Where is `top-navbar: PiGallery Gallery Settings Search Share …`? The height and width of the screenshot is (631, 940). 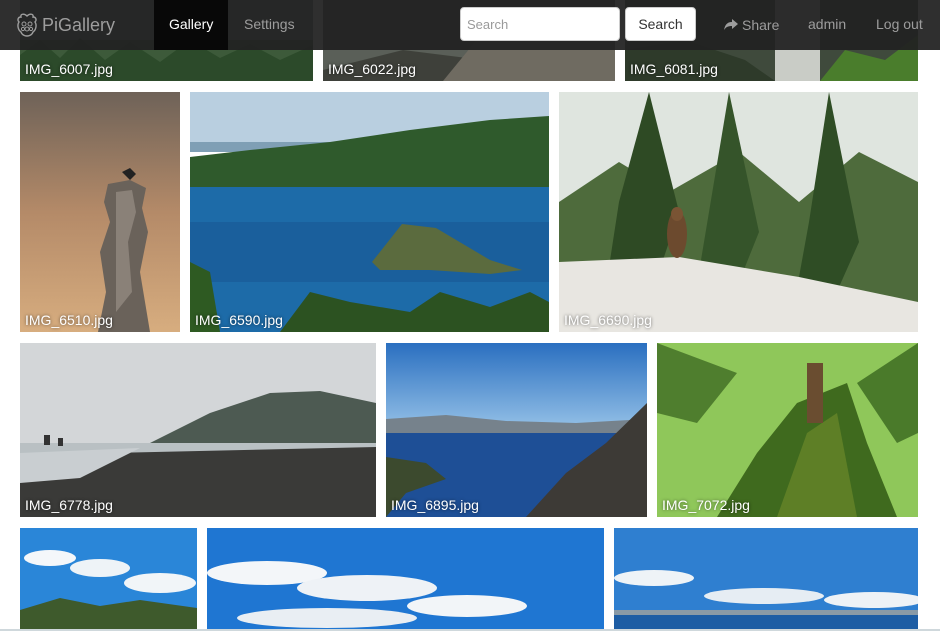 top-navbar: PiGallery Gallery Settings Search Share … is located at coordinates (470, 25).